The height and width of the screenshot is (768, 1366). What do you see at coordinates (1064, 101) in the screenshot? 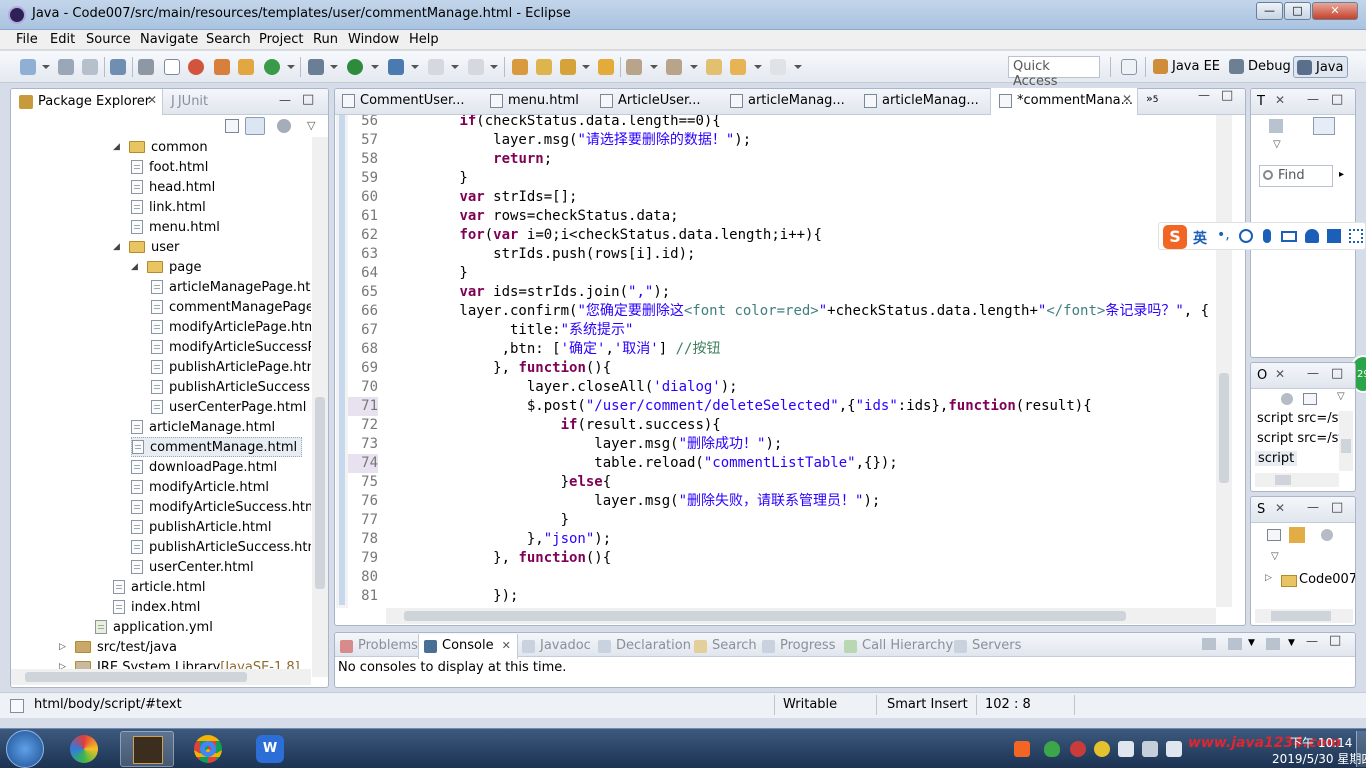
I see `editor-tab-commentmanage-active: *commentMana... ✕` at bounding box center [1064, 101].